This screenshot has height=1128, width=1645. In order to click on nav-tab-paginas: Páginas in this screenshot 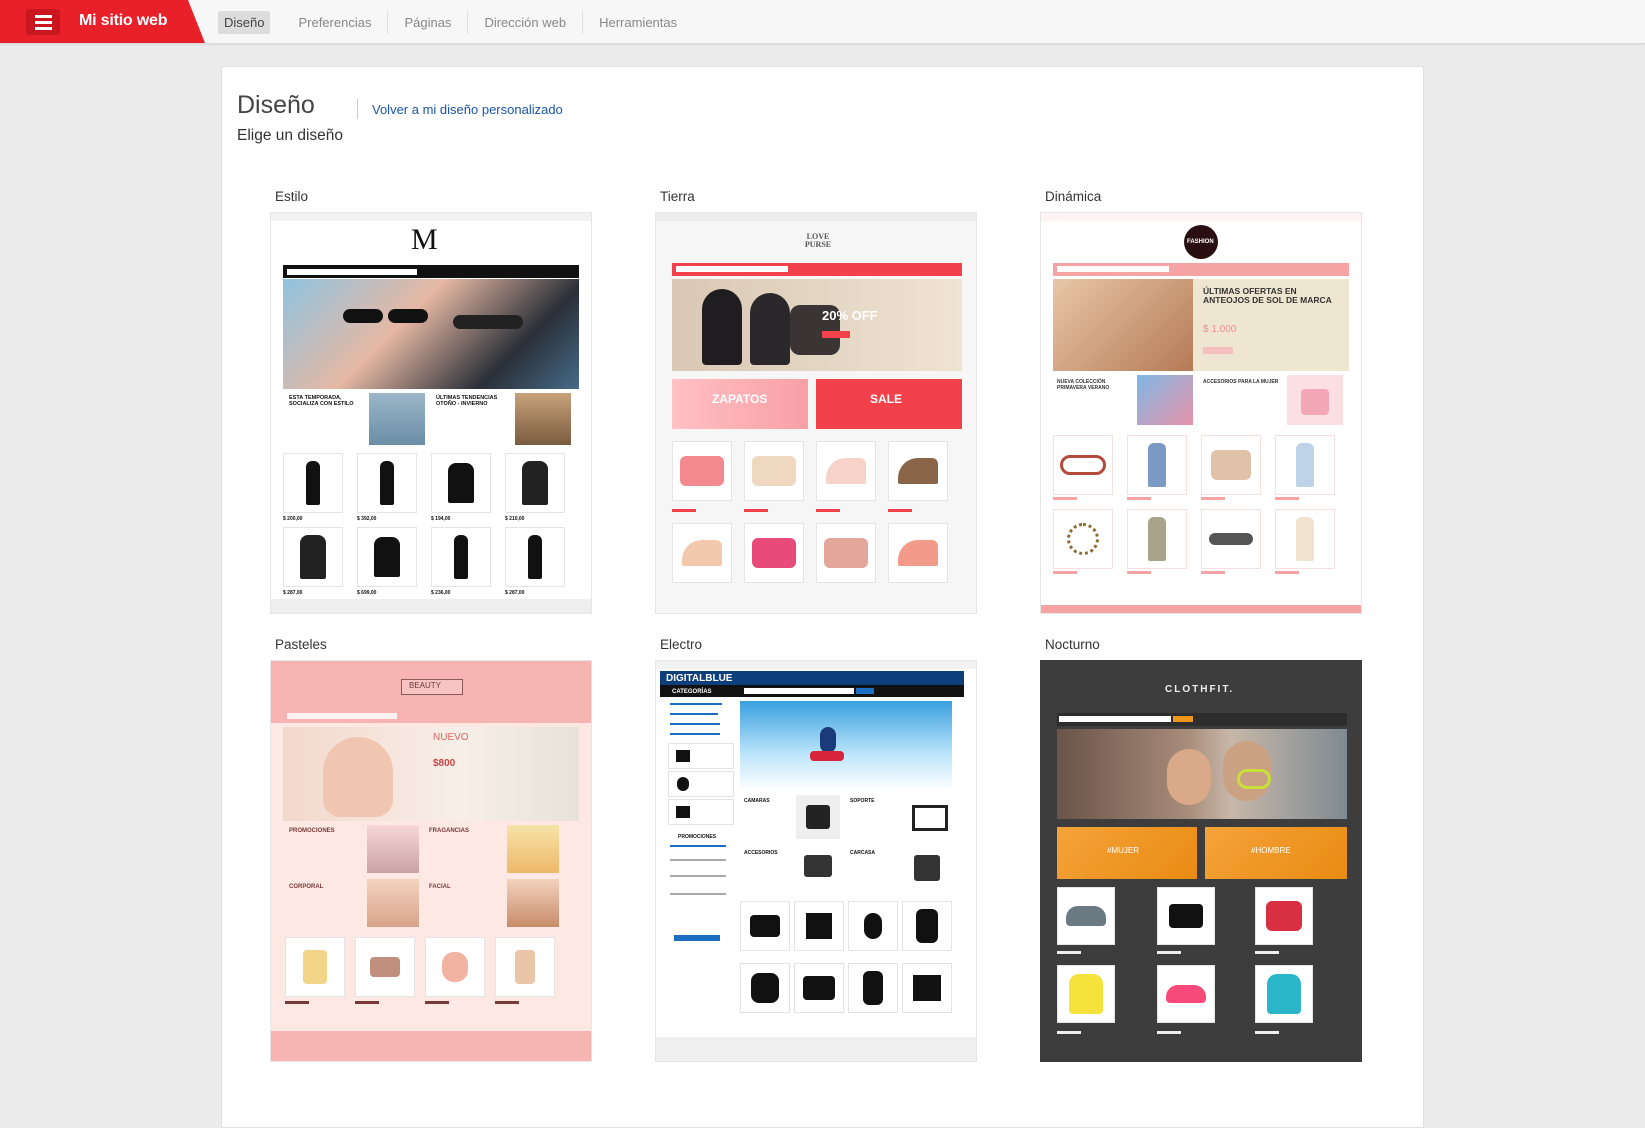, I will do `click(433, 22)`.